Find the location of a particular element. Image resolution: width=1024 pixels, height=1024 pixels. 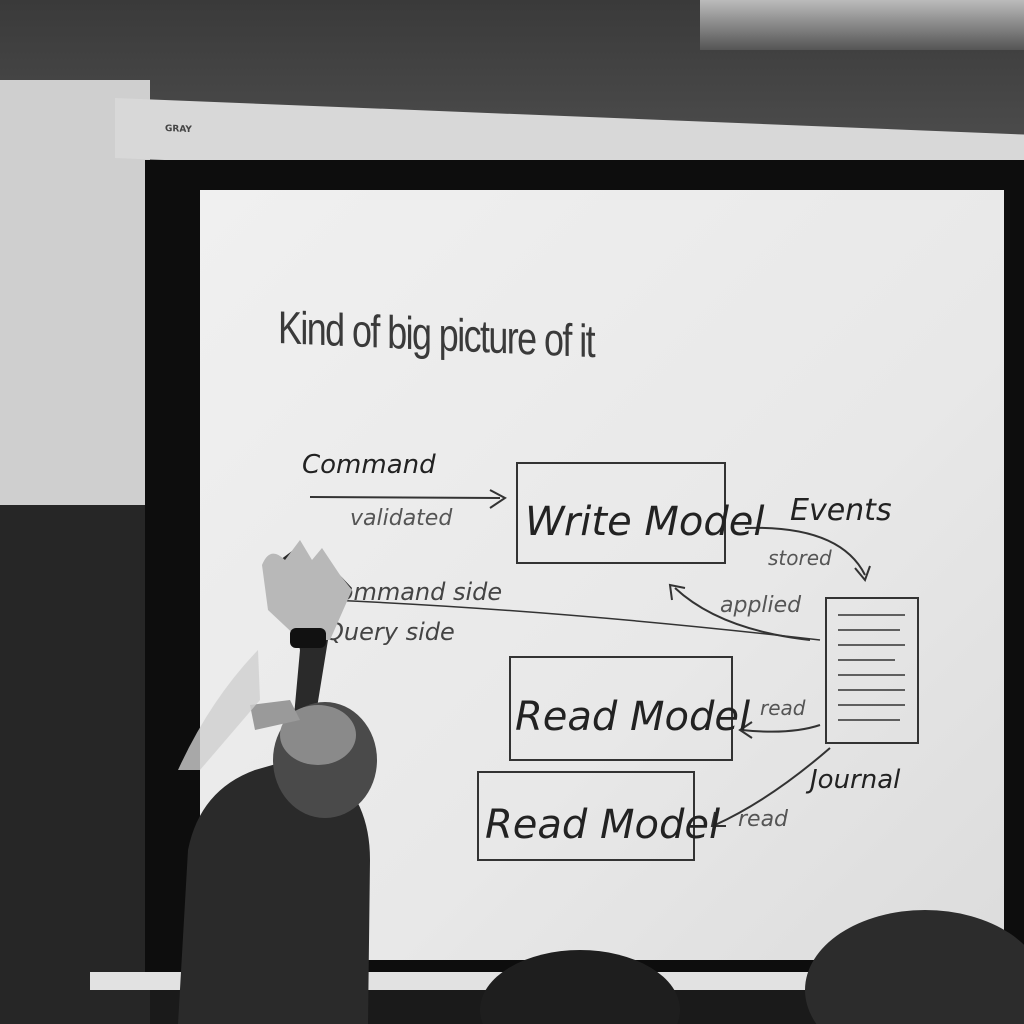

validated-label: validated is located at coordinates (401, 518).